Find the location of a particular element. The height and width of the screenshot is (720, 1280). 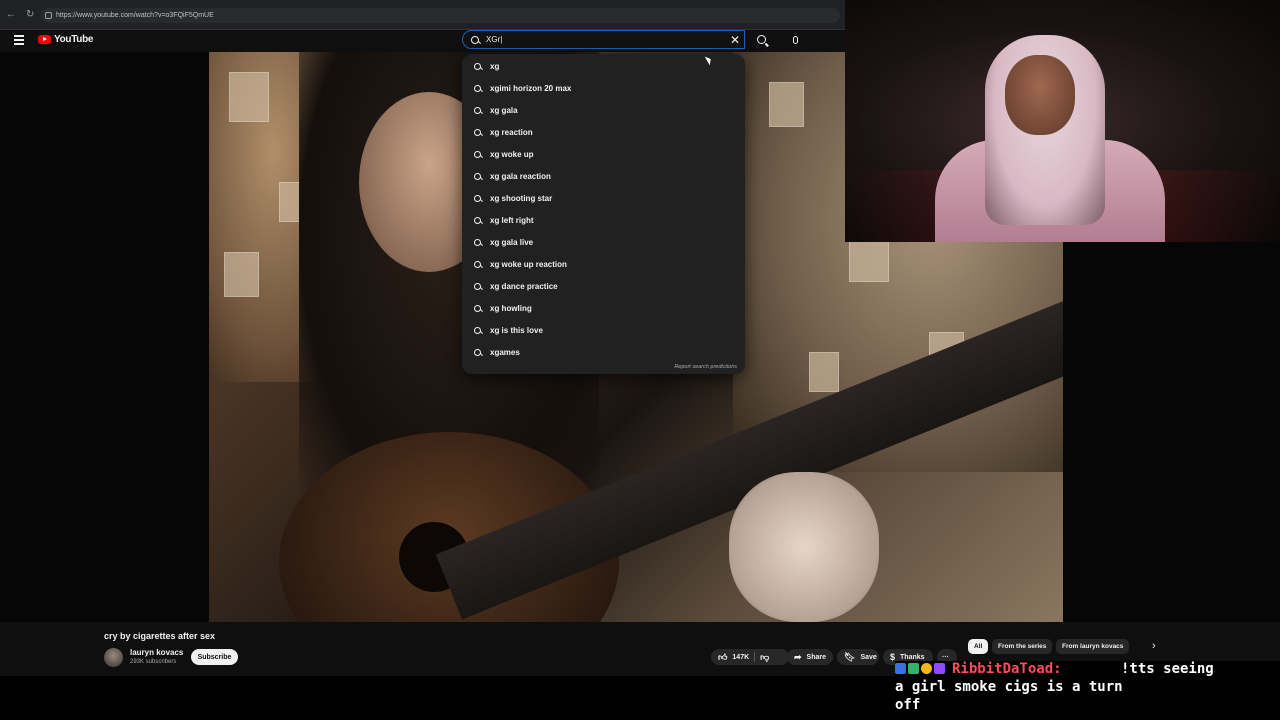

suggestion-text: xg left right is located at coordinates (512, 220).